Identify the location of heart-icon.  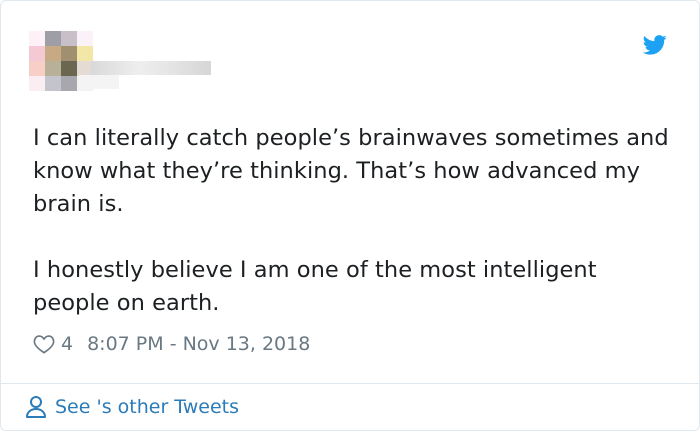
(44, 344).